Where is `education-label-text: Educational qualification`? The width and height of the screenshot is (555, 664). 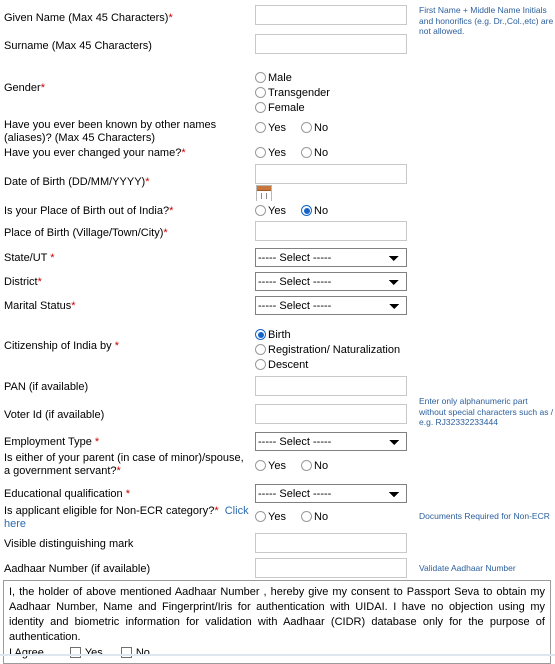
education-label-text: Educational qualification is located at coordinates (63, 494).